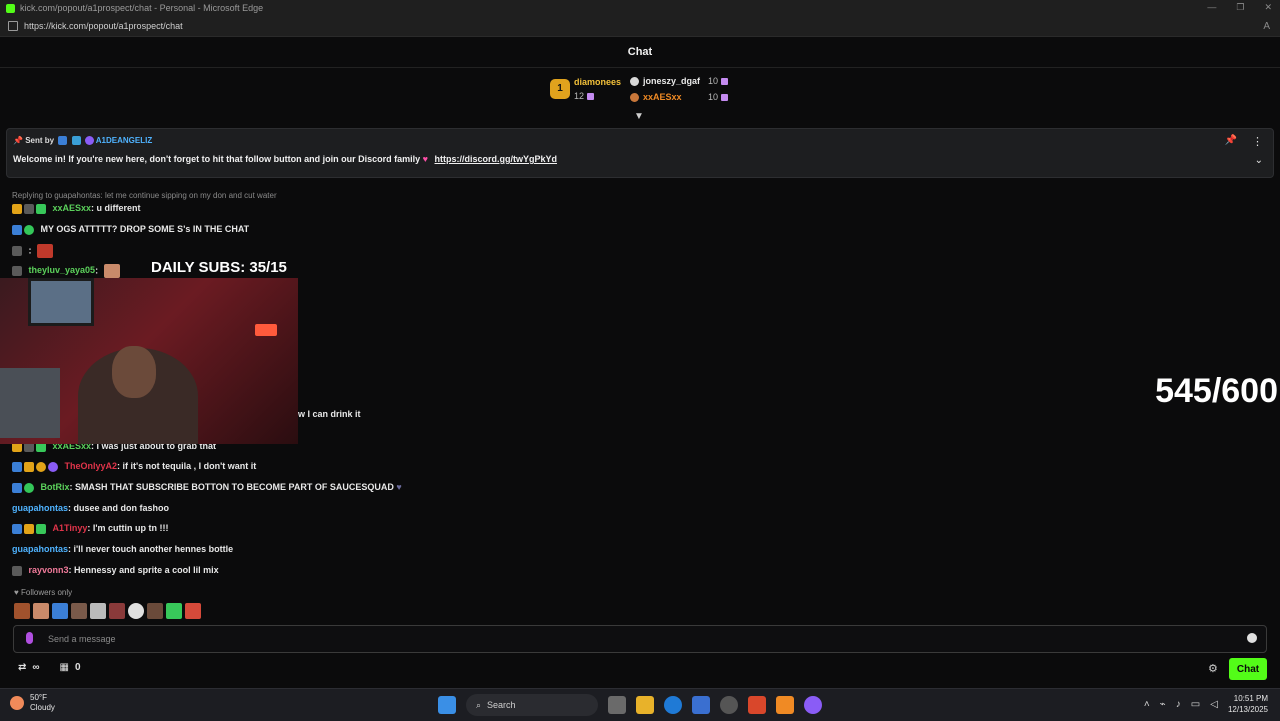  What do you see at coordinates (1266, 26) in the screenshot?
I see `read-aloud-icon: A` at bounding box center [1266, 26].